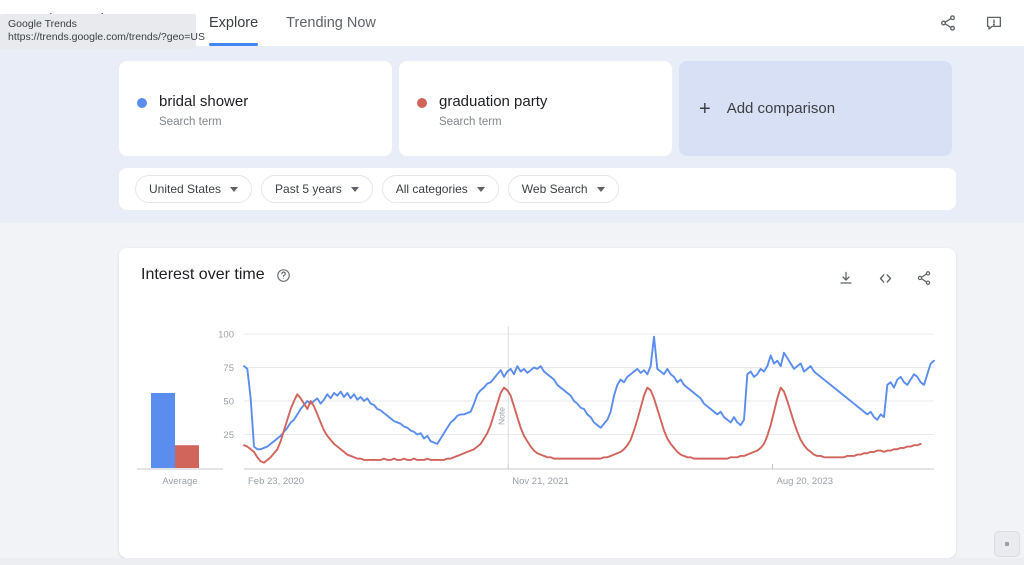  Describe the element at coordinates (276, 481) in the screenshot. I see `x-axis-tick-label: Feb 23, 2020` at that location.